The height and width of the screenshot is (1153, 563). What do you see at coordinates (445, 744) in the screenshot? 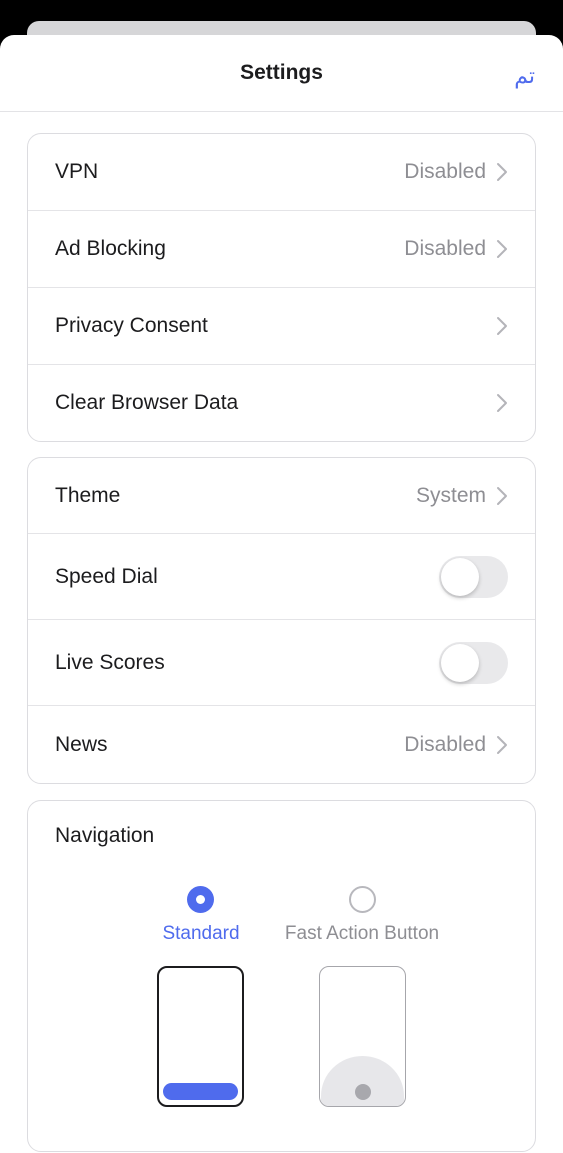
I see `news-status: Disabled` at bounding box center [445, 744].